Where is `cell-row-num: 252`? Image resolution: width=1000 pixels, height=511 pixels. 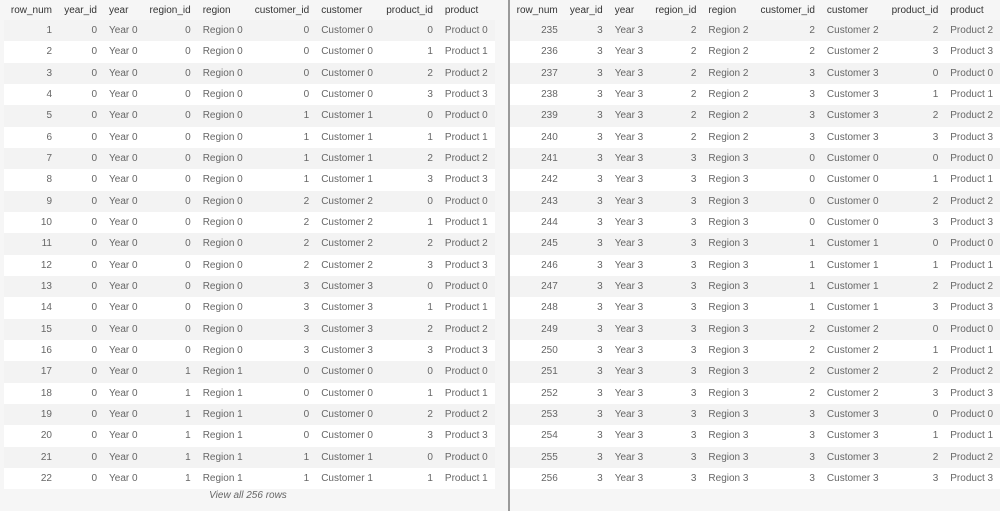
cell-row-num: 252 is located at coordinates (549, 393).